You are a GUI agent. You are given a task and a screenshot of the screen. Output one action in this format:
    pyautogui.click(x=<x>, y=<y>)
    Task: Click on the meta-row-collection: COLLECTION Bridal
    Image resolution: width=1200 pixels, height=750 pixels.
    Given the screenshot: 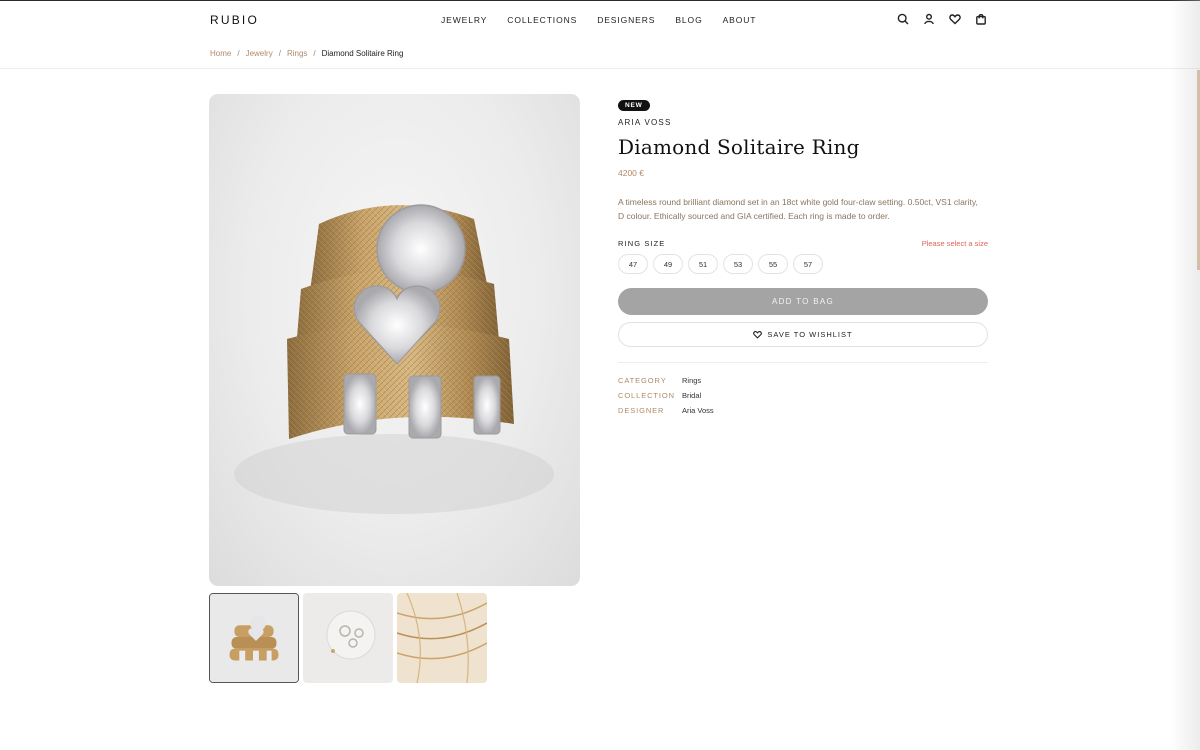 What is the action you would take?
    pyautogui.click(x=803, y=395)
    